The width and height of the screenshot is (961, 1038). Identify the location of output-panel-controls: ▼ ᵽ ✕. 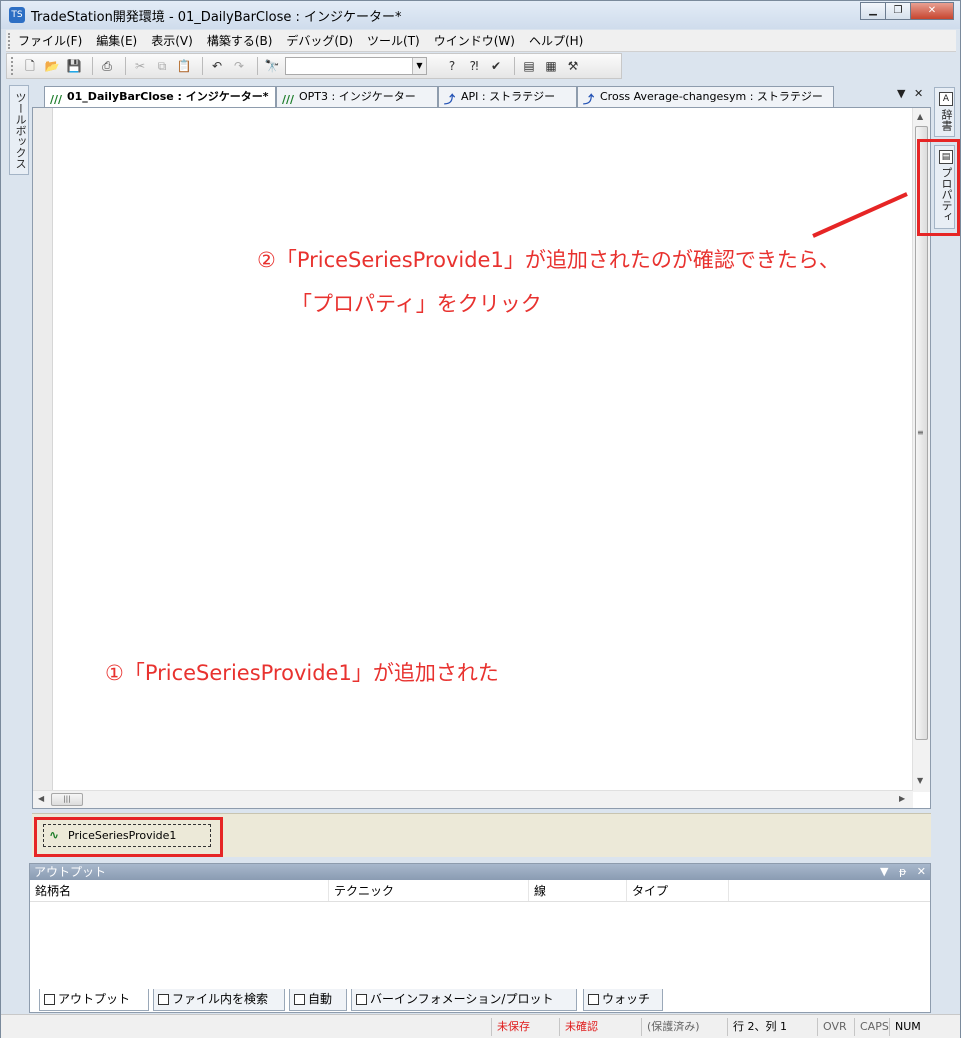
(899, 872).